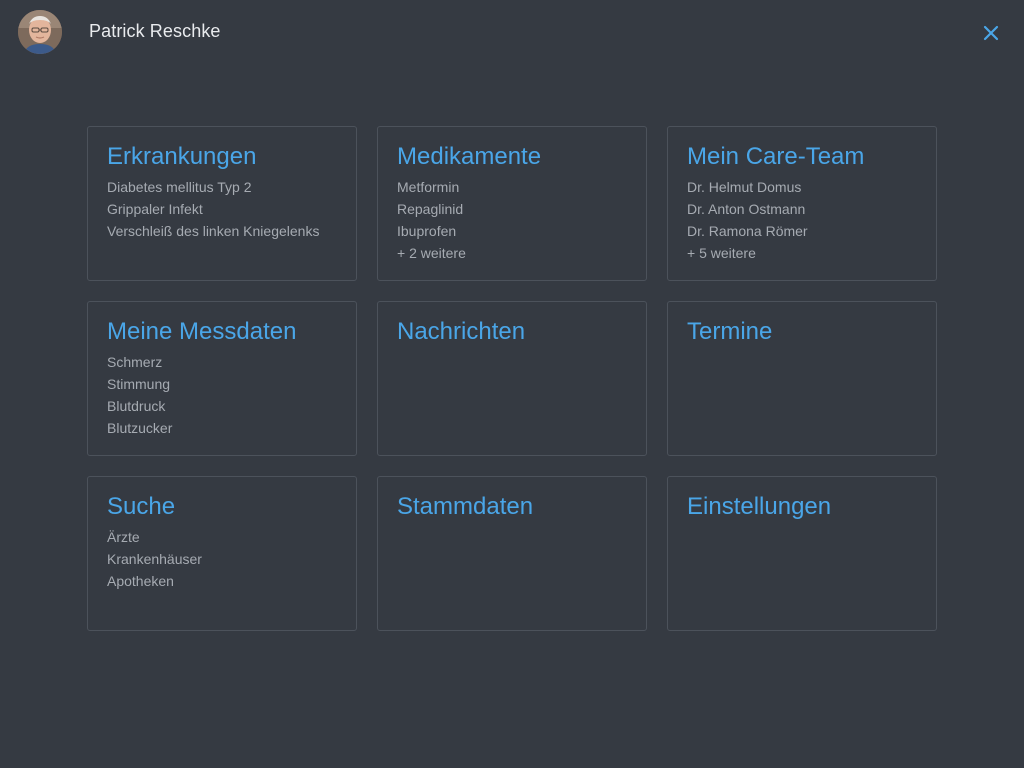  What do you see at coordinates (759, 506) in the screenshot?
I see `card-title: Einstellungen` at bounding box center [759, 506].